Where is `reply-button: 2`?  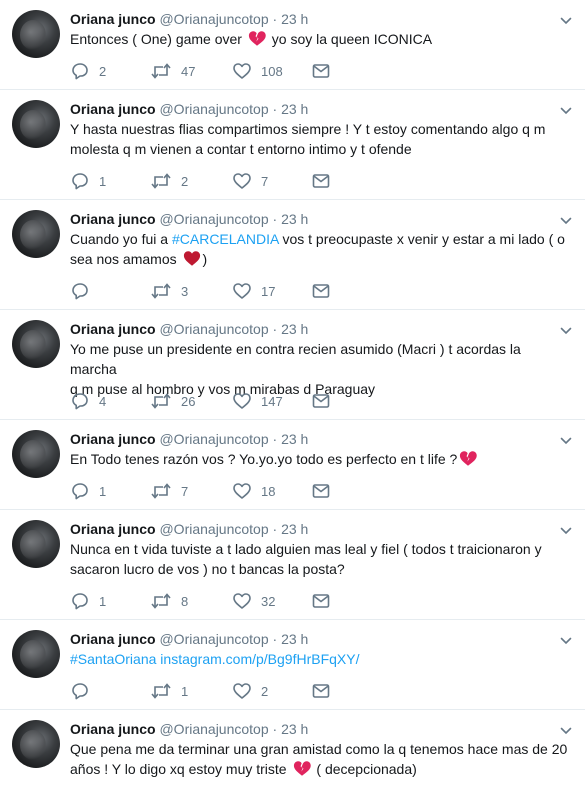
reply-button: 2 is located at coordinates (88, 71).